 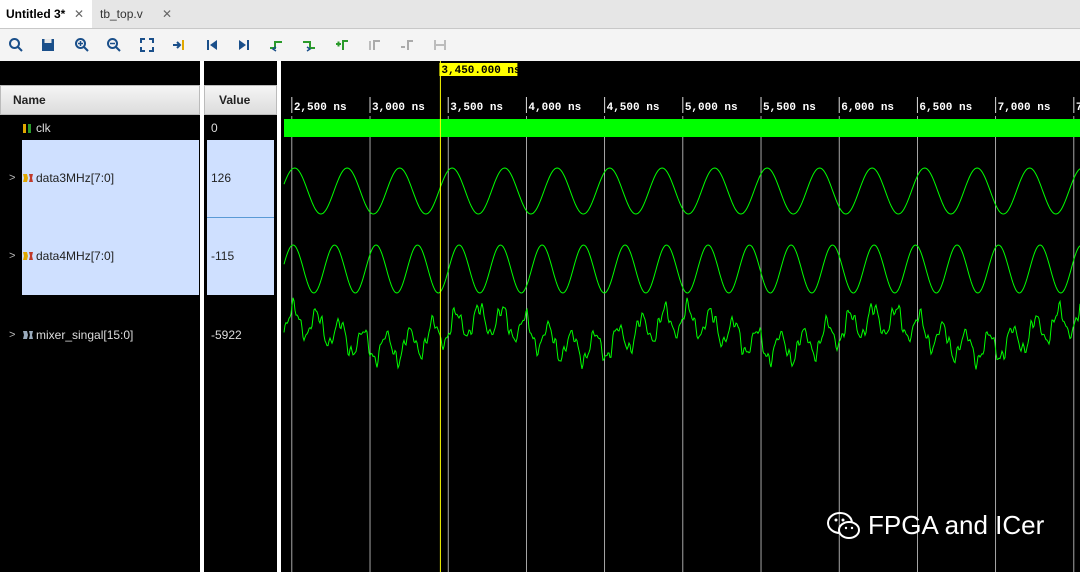 What do you see at coordinates (85, 335) in the screenshot?
I see `signal-name: mixer_singal[15:0]` at bounding box center [85, 335].